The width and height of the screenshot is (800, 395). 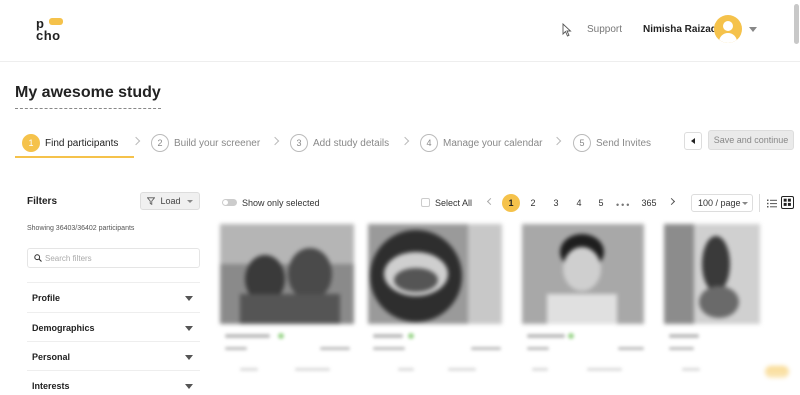 I want to click on step-label: Build your screener, so click(x=217, y=143).